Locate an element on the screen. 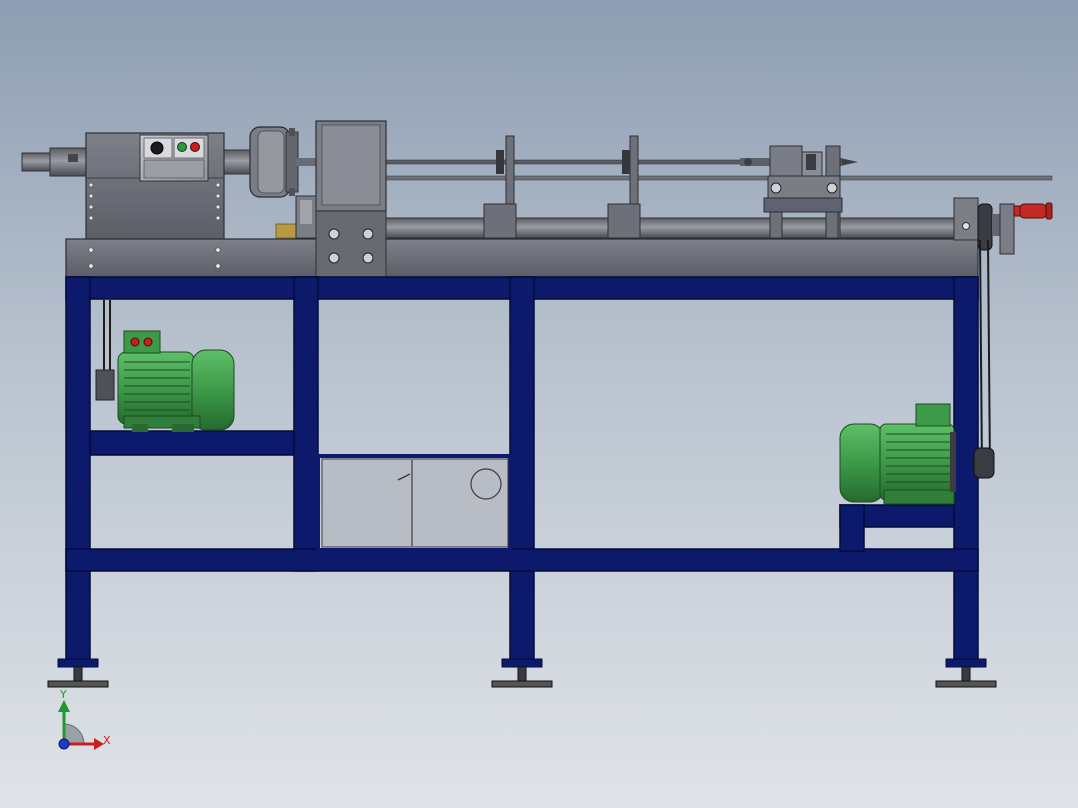 The image size is (1078, 808). guide-bar is located at coordinates (670, 228).